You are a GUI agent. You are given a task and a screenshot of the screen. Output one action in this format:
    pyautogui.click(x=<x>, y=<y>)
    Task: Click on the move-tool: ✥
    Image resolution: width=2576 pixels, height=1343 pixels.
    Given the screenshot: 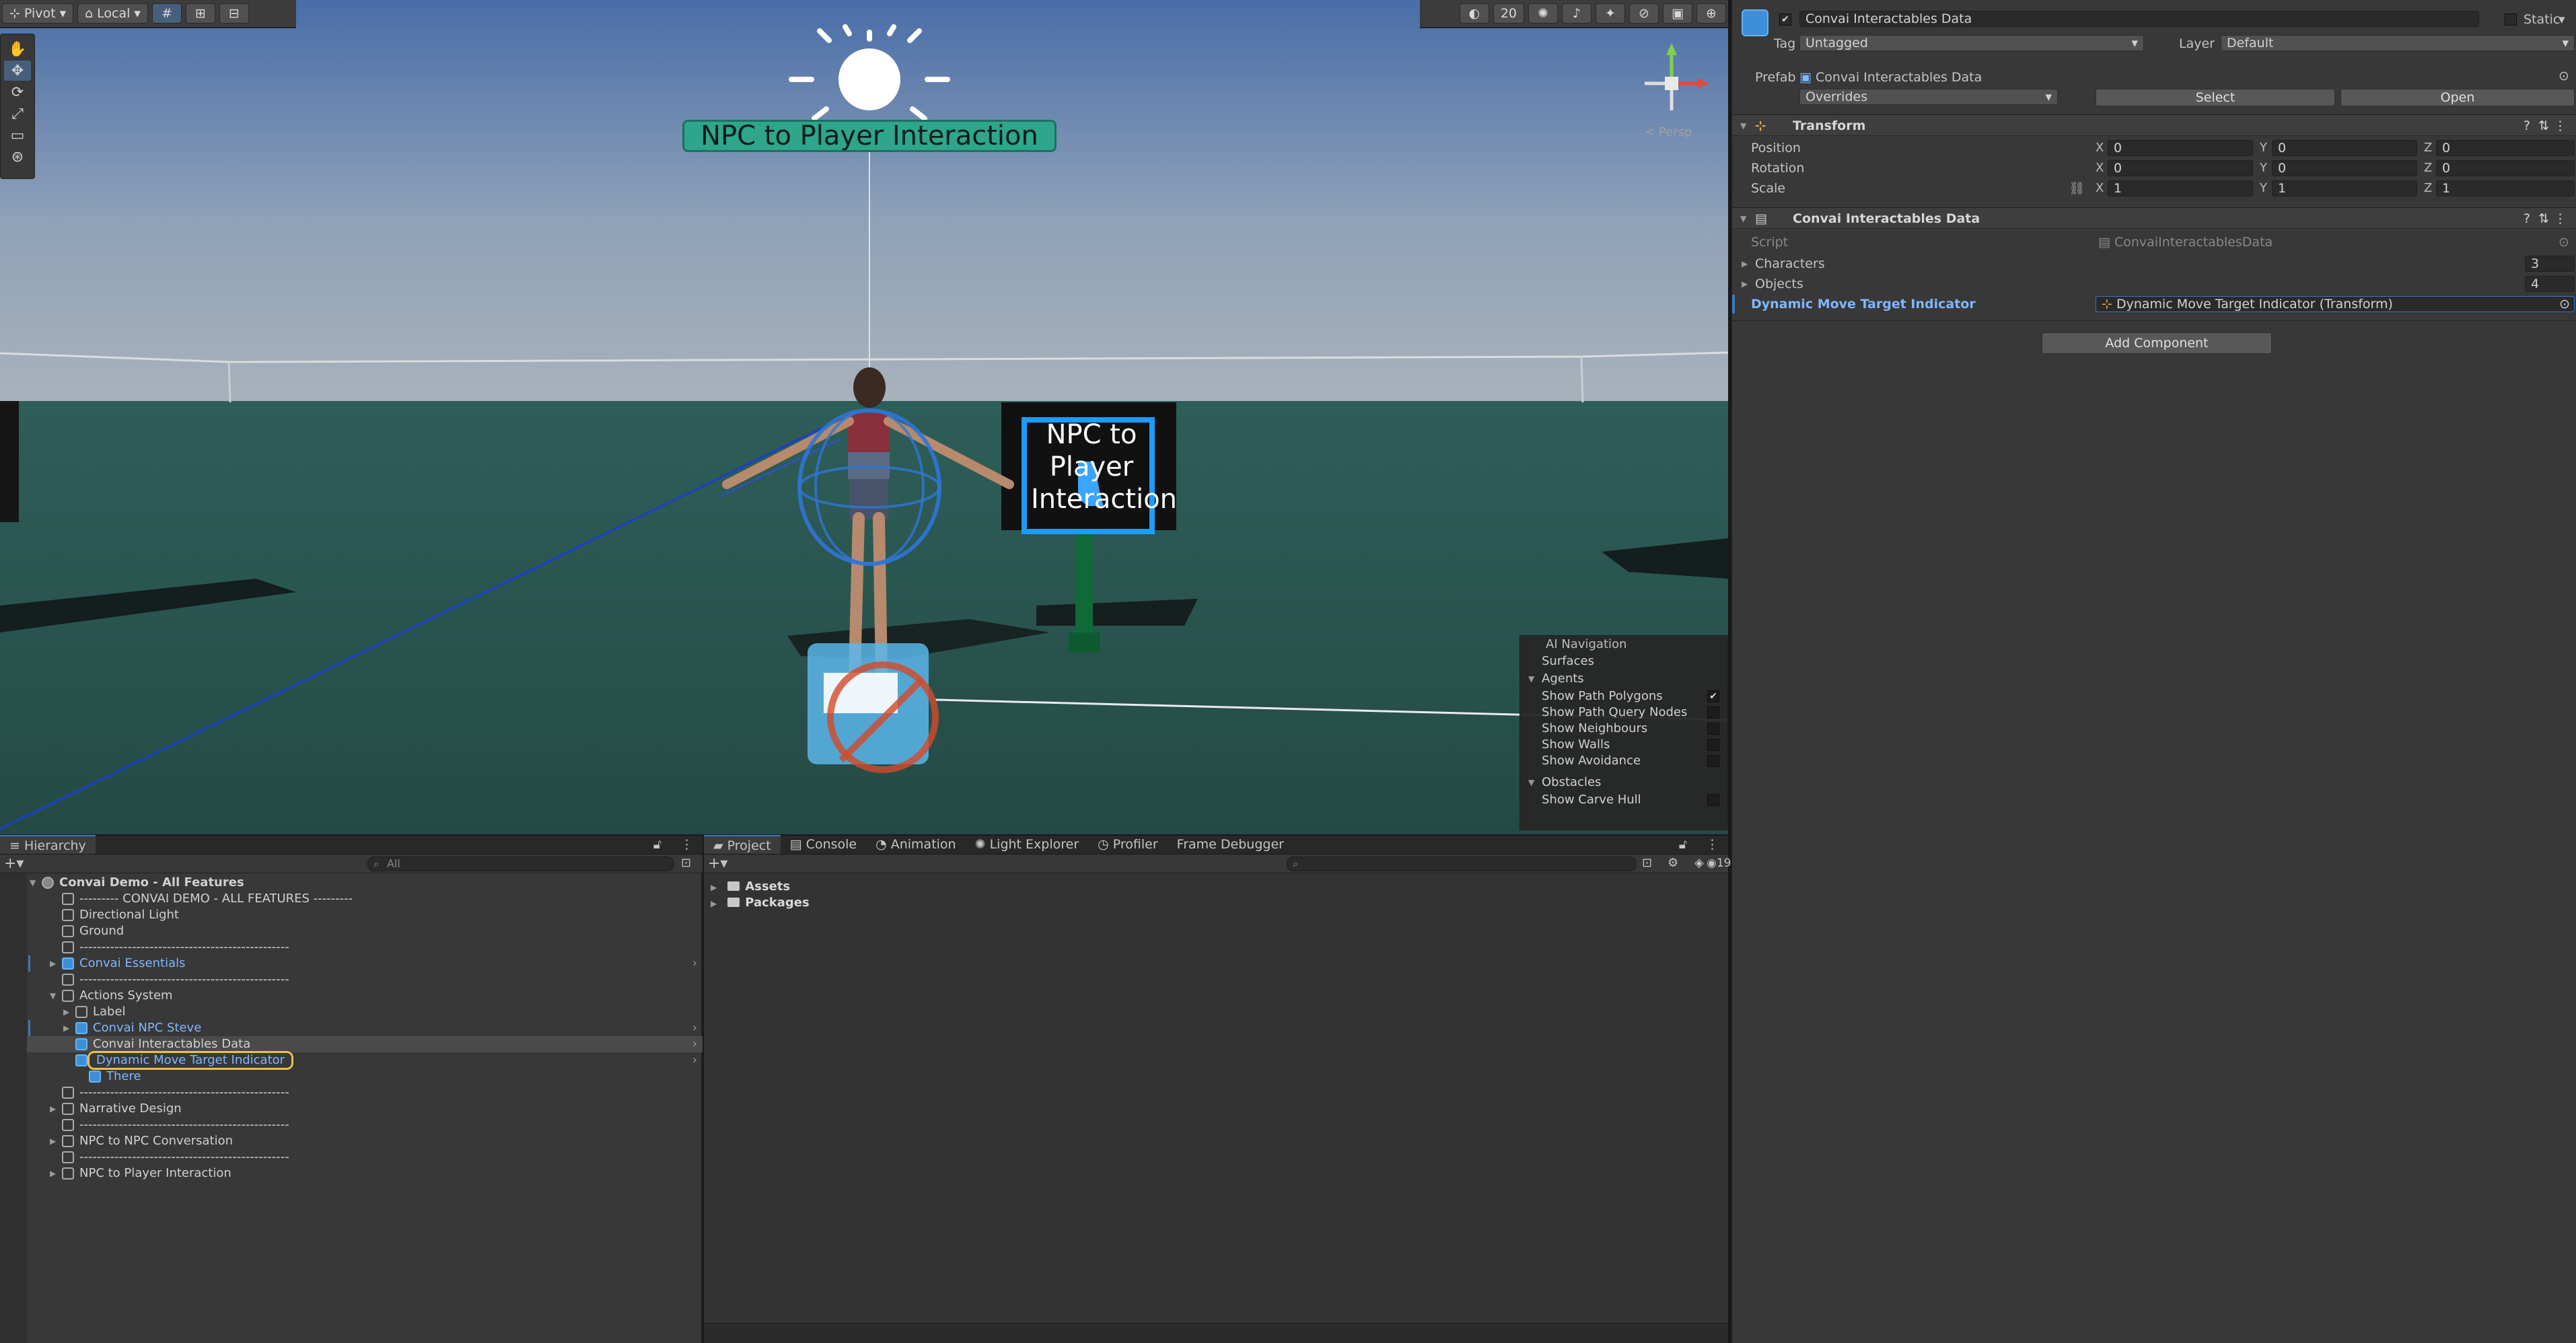 What is the action you would take?
    pyautogui.click(x=17, y=71)
    